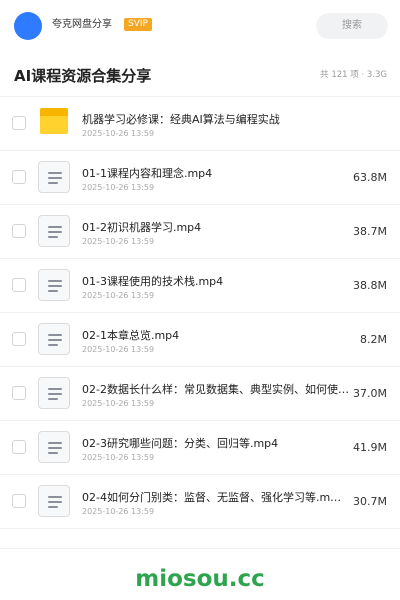 Image resolution: width=400 pixels, height=600 pixels. Describe the element at coordinates (54, 121) in the screenshot. I see `folder-icon` at that location.